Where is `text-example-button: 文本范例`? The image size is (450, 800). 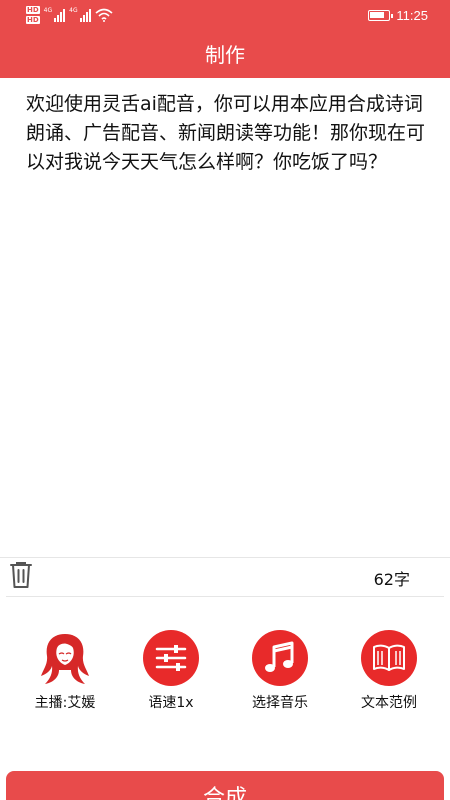
text-example-button: 文本范例 is located at coordinates (389, 671).